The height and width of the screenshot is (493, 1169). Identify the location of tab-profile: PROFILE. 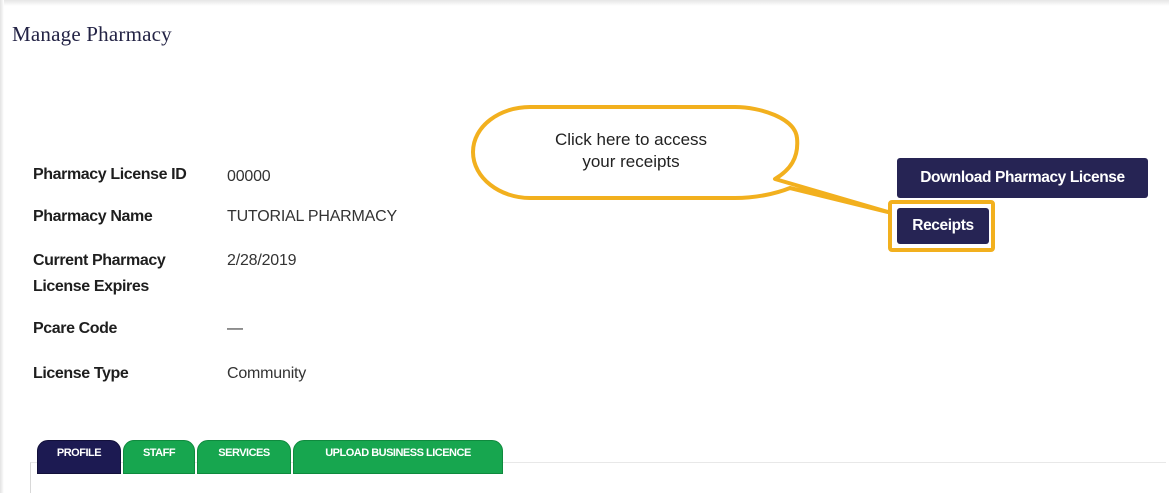
(79, 457).